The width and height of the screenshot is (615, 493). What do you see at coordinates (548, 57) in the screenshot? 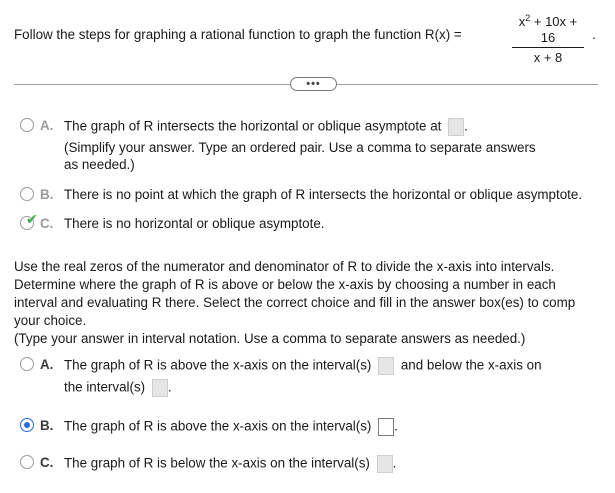
I see `fraction-denominator: x + 8` at bounding box center [548, 57].